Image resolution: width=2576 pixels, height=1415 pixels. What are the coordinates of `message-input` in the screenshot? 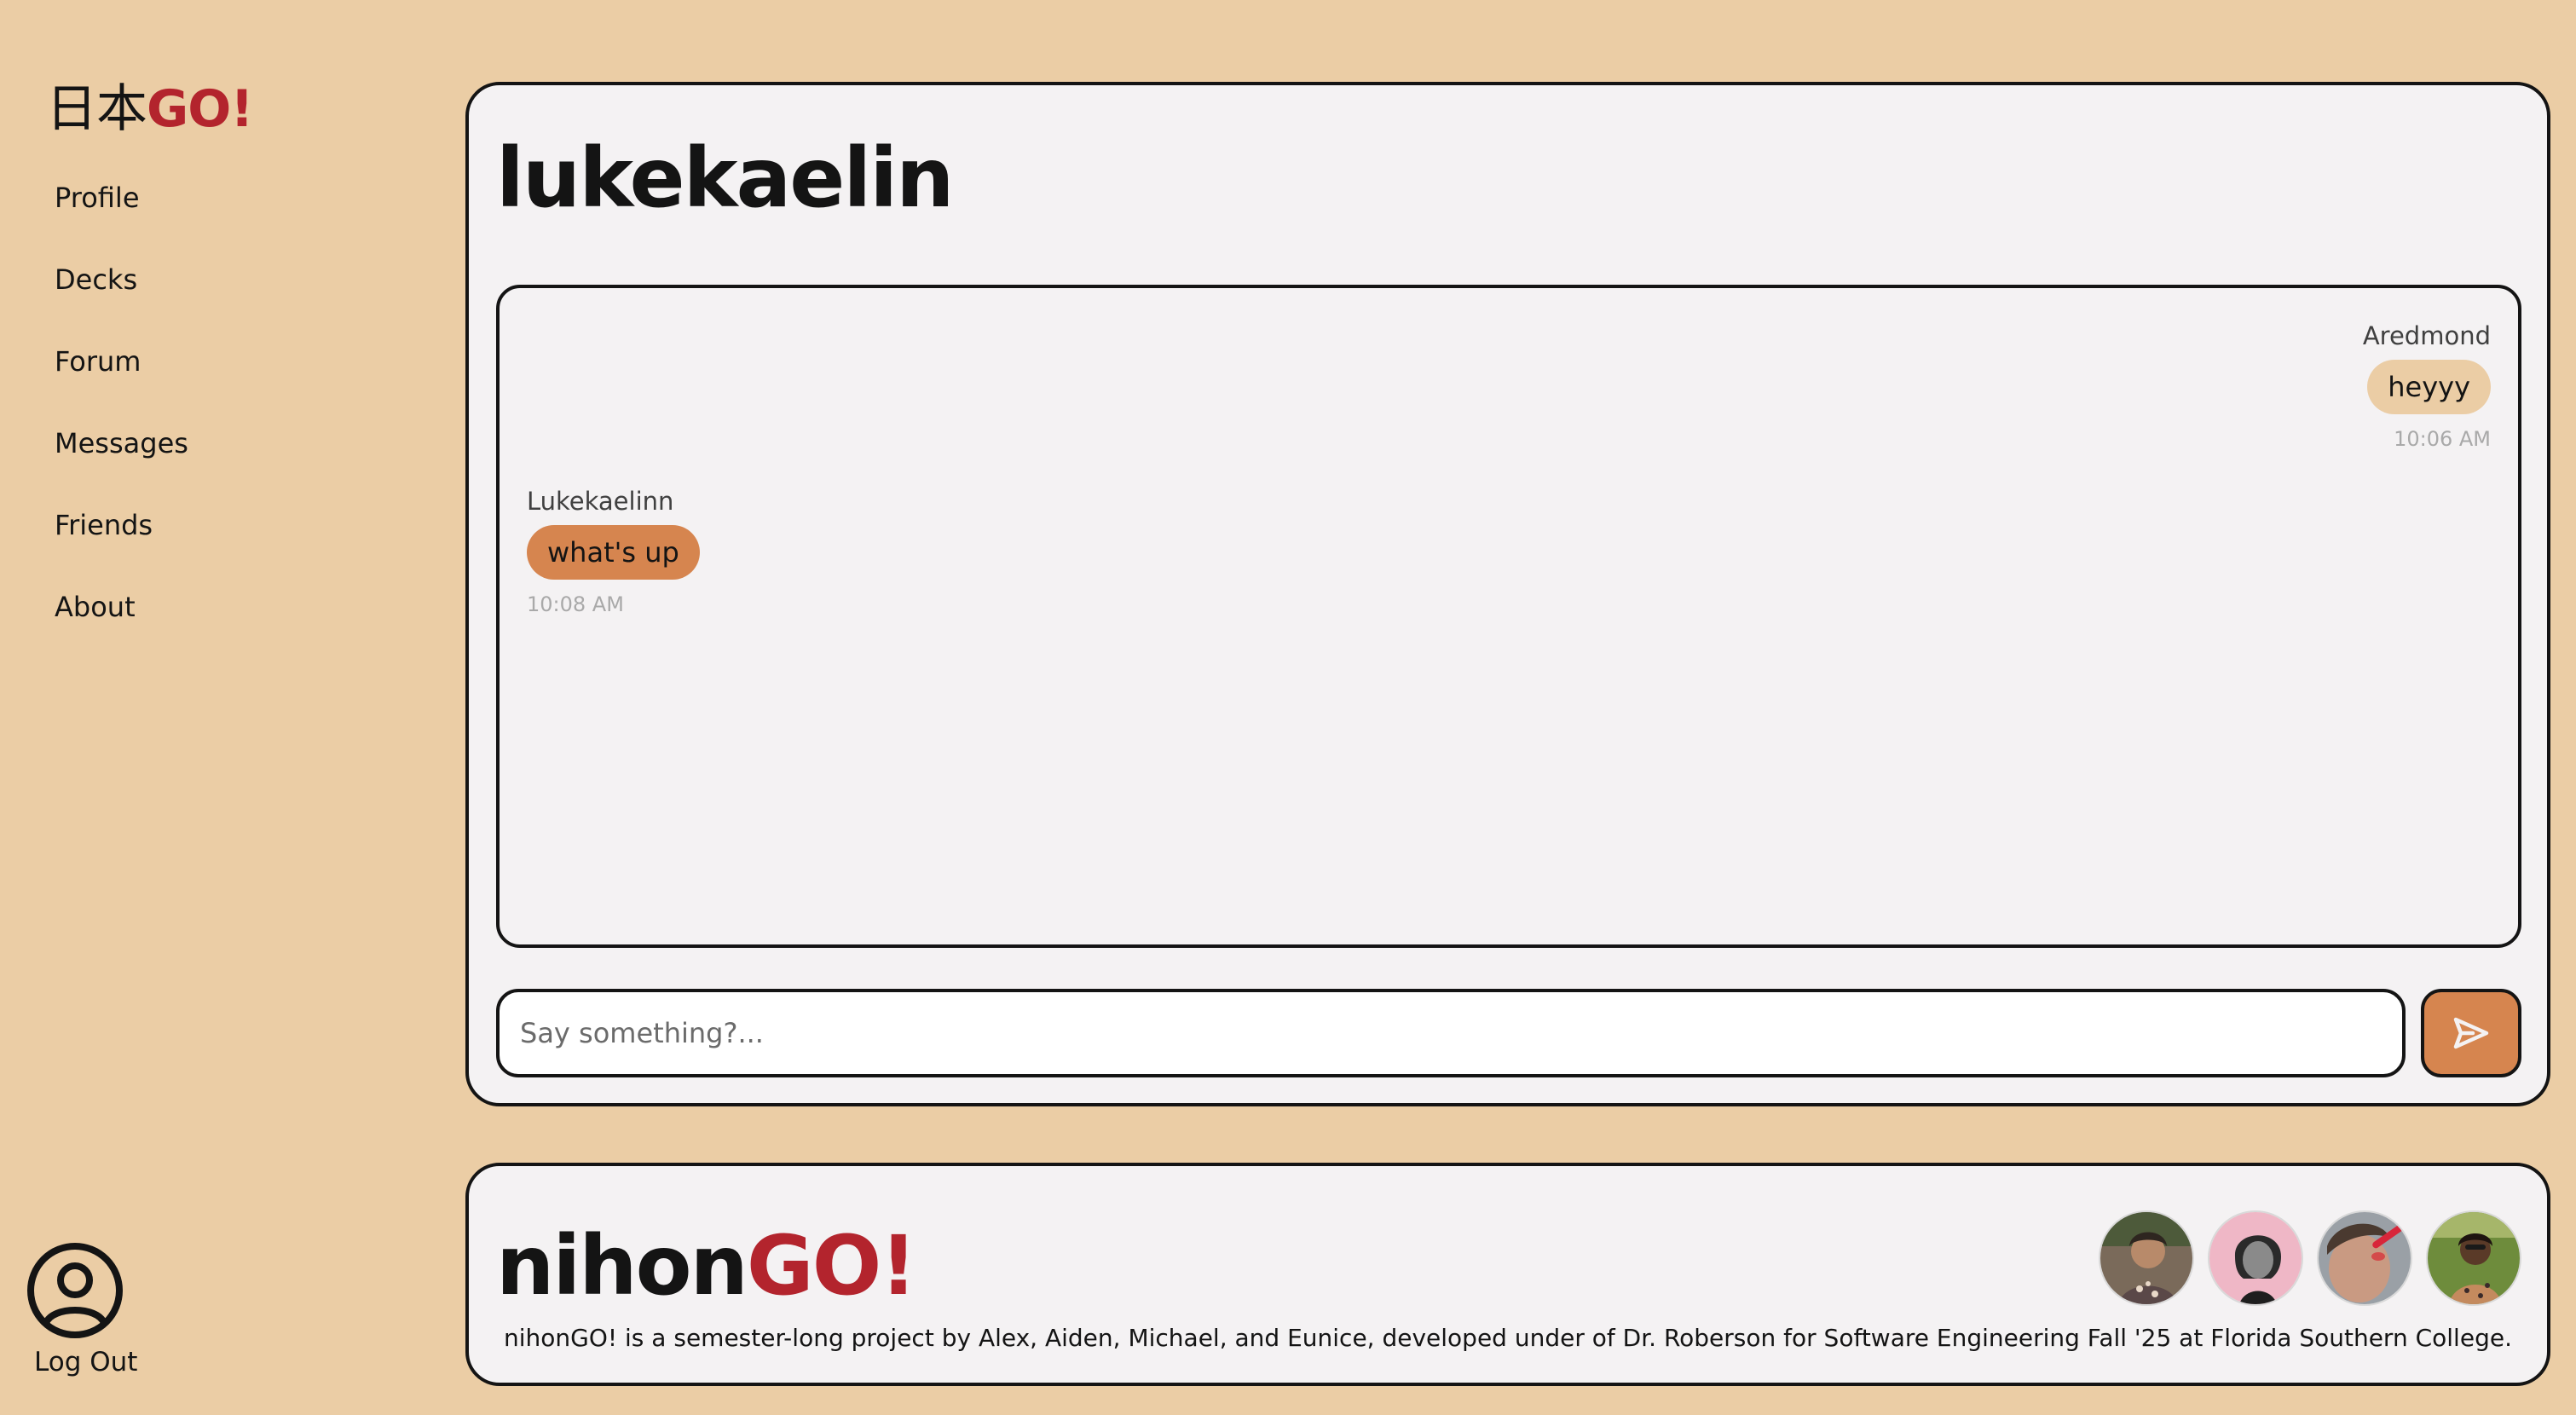 It's located at (1451, 1033).